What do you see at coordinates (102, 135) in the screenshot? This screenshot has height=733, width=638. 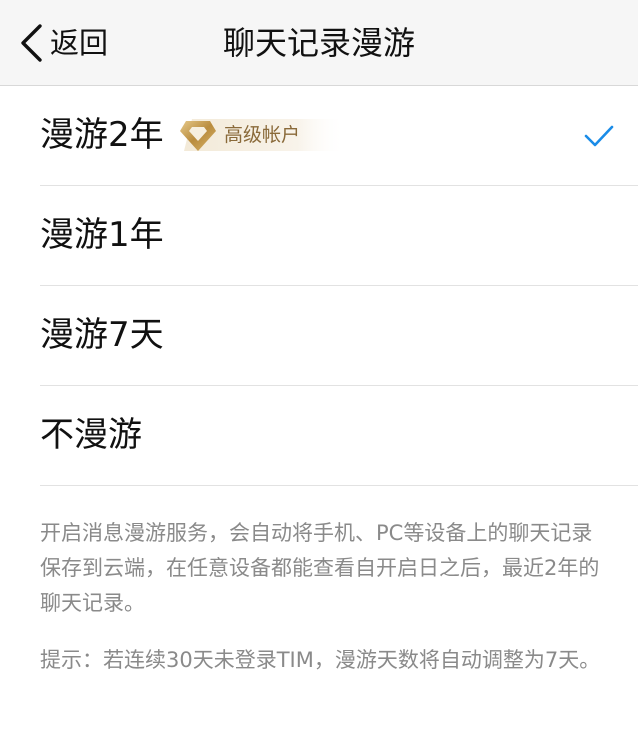 I see `option-label: 漫游2年` at bounding box center [102, 135].